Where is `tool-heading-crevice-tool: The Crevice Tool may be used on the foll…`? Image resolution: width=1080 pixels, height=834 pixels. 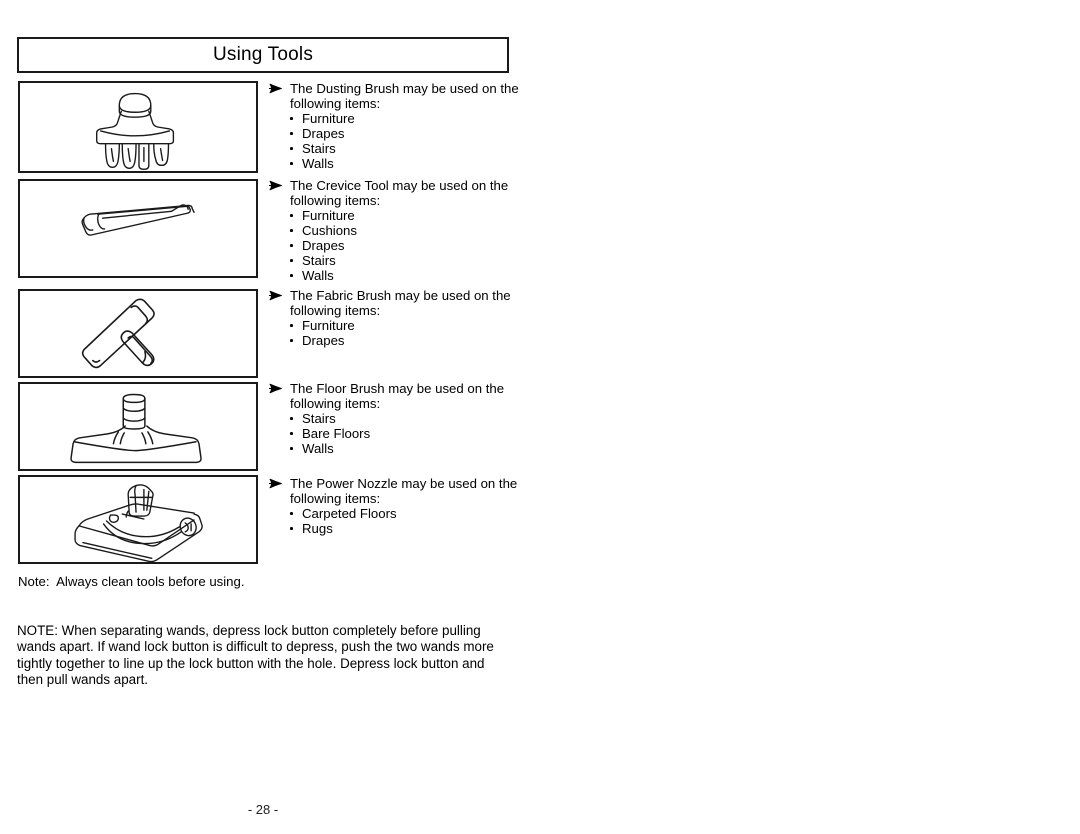 tool-heading-crevice-tool: The Crevice Tool may be used on the foll… is located at coordinates (394, 193).